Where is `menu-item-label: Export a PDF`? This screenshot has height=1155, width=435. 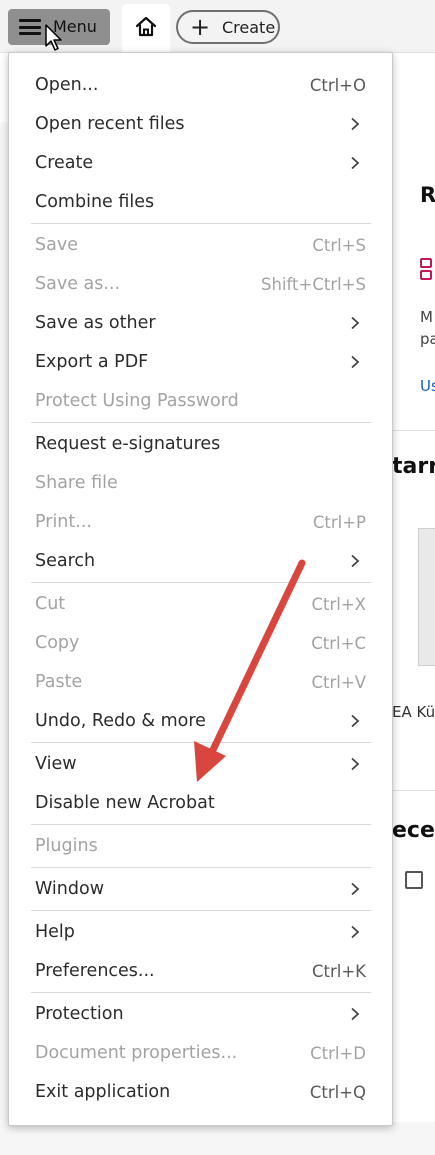
menu-item-label: Export a PDF is located at coordinates (92, 362).